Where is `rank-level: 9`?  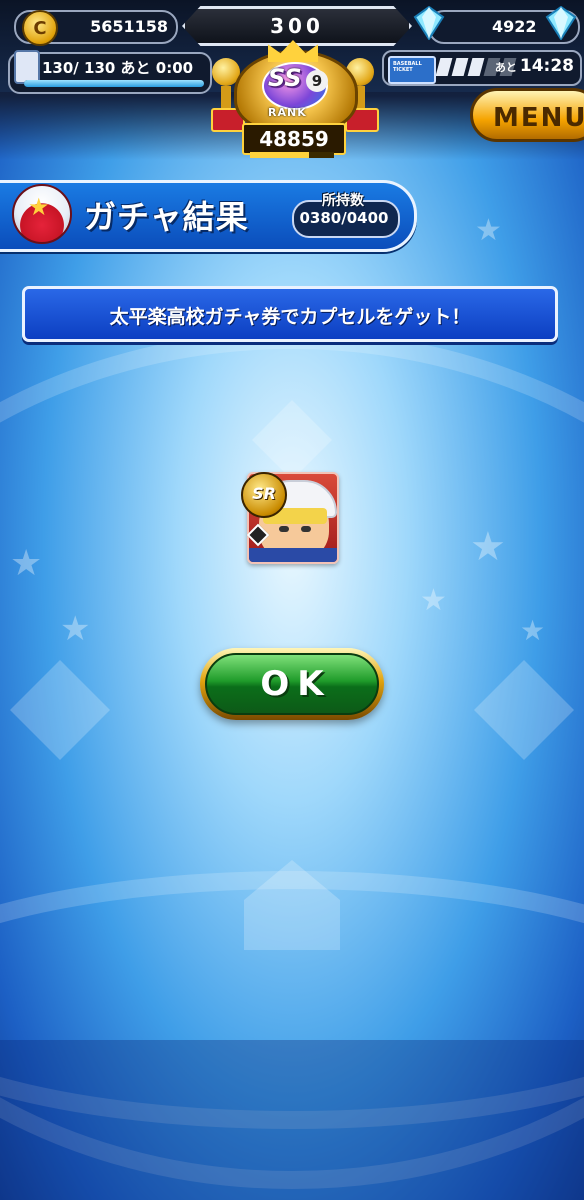
rank-level: 9 is located at coordinates (317, 81).